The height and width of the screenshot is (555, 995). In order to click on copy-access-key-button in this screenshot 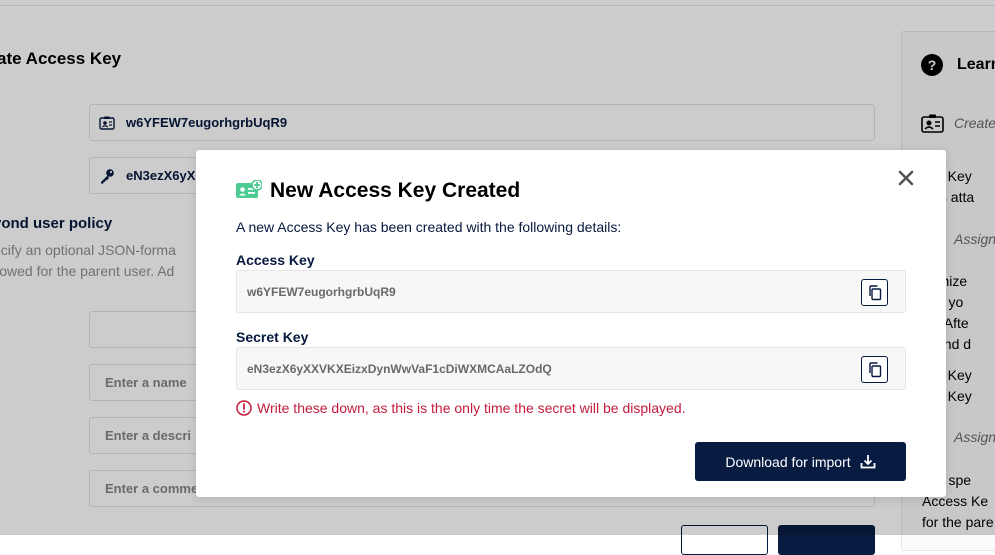, I will do `click(874, 292)`.